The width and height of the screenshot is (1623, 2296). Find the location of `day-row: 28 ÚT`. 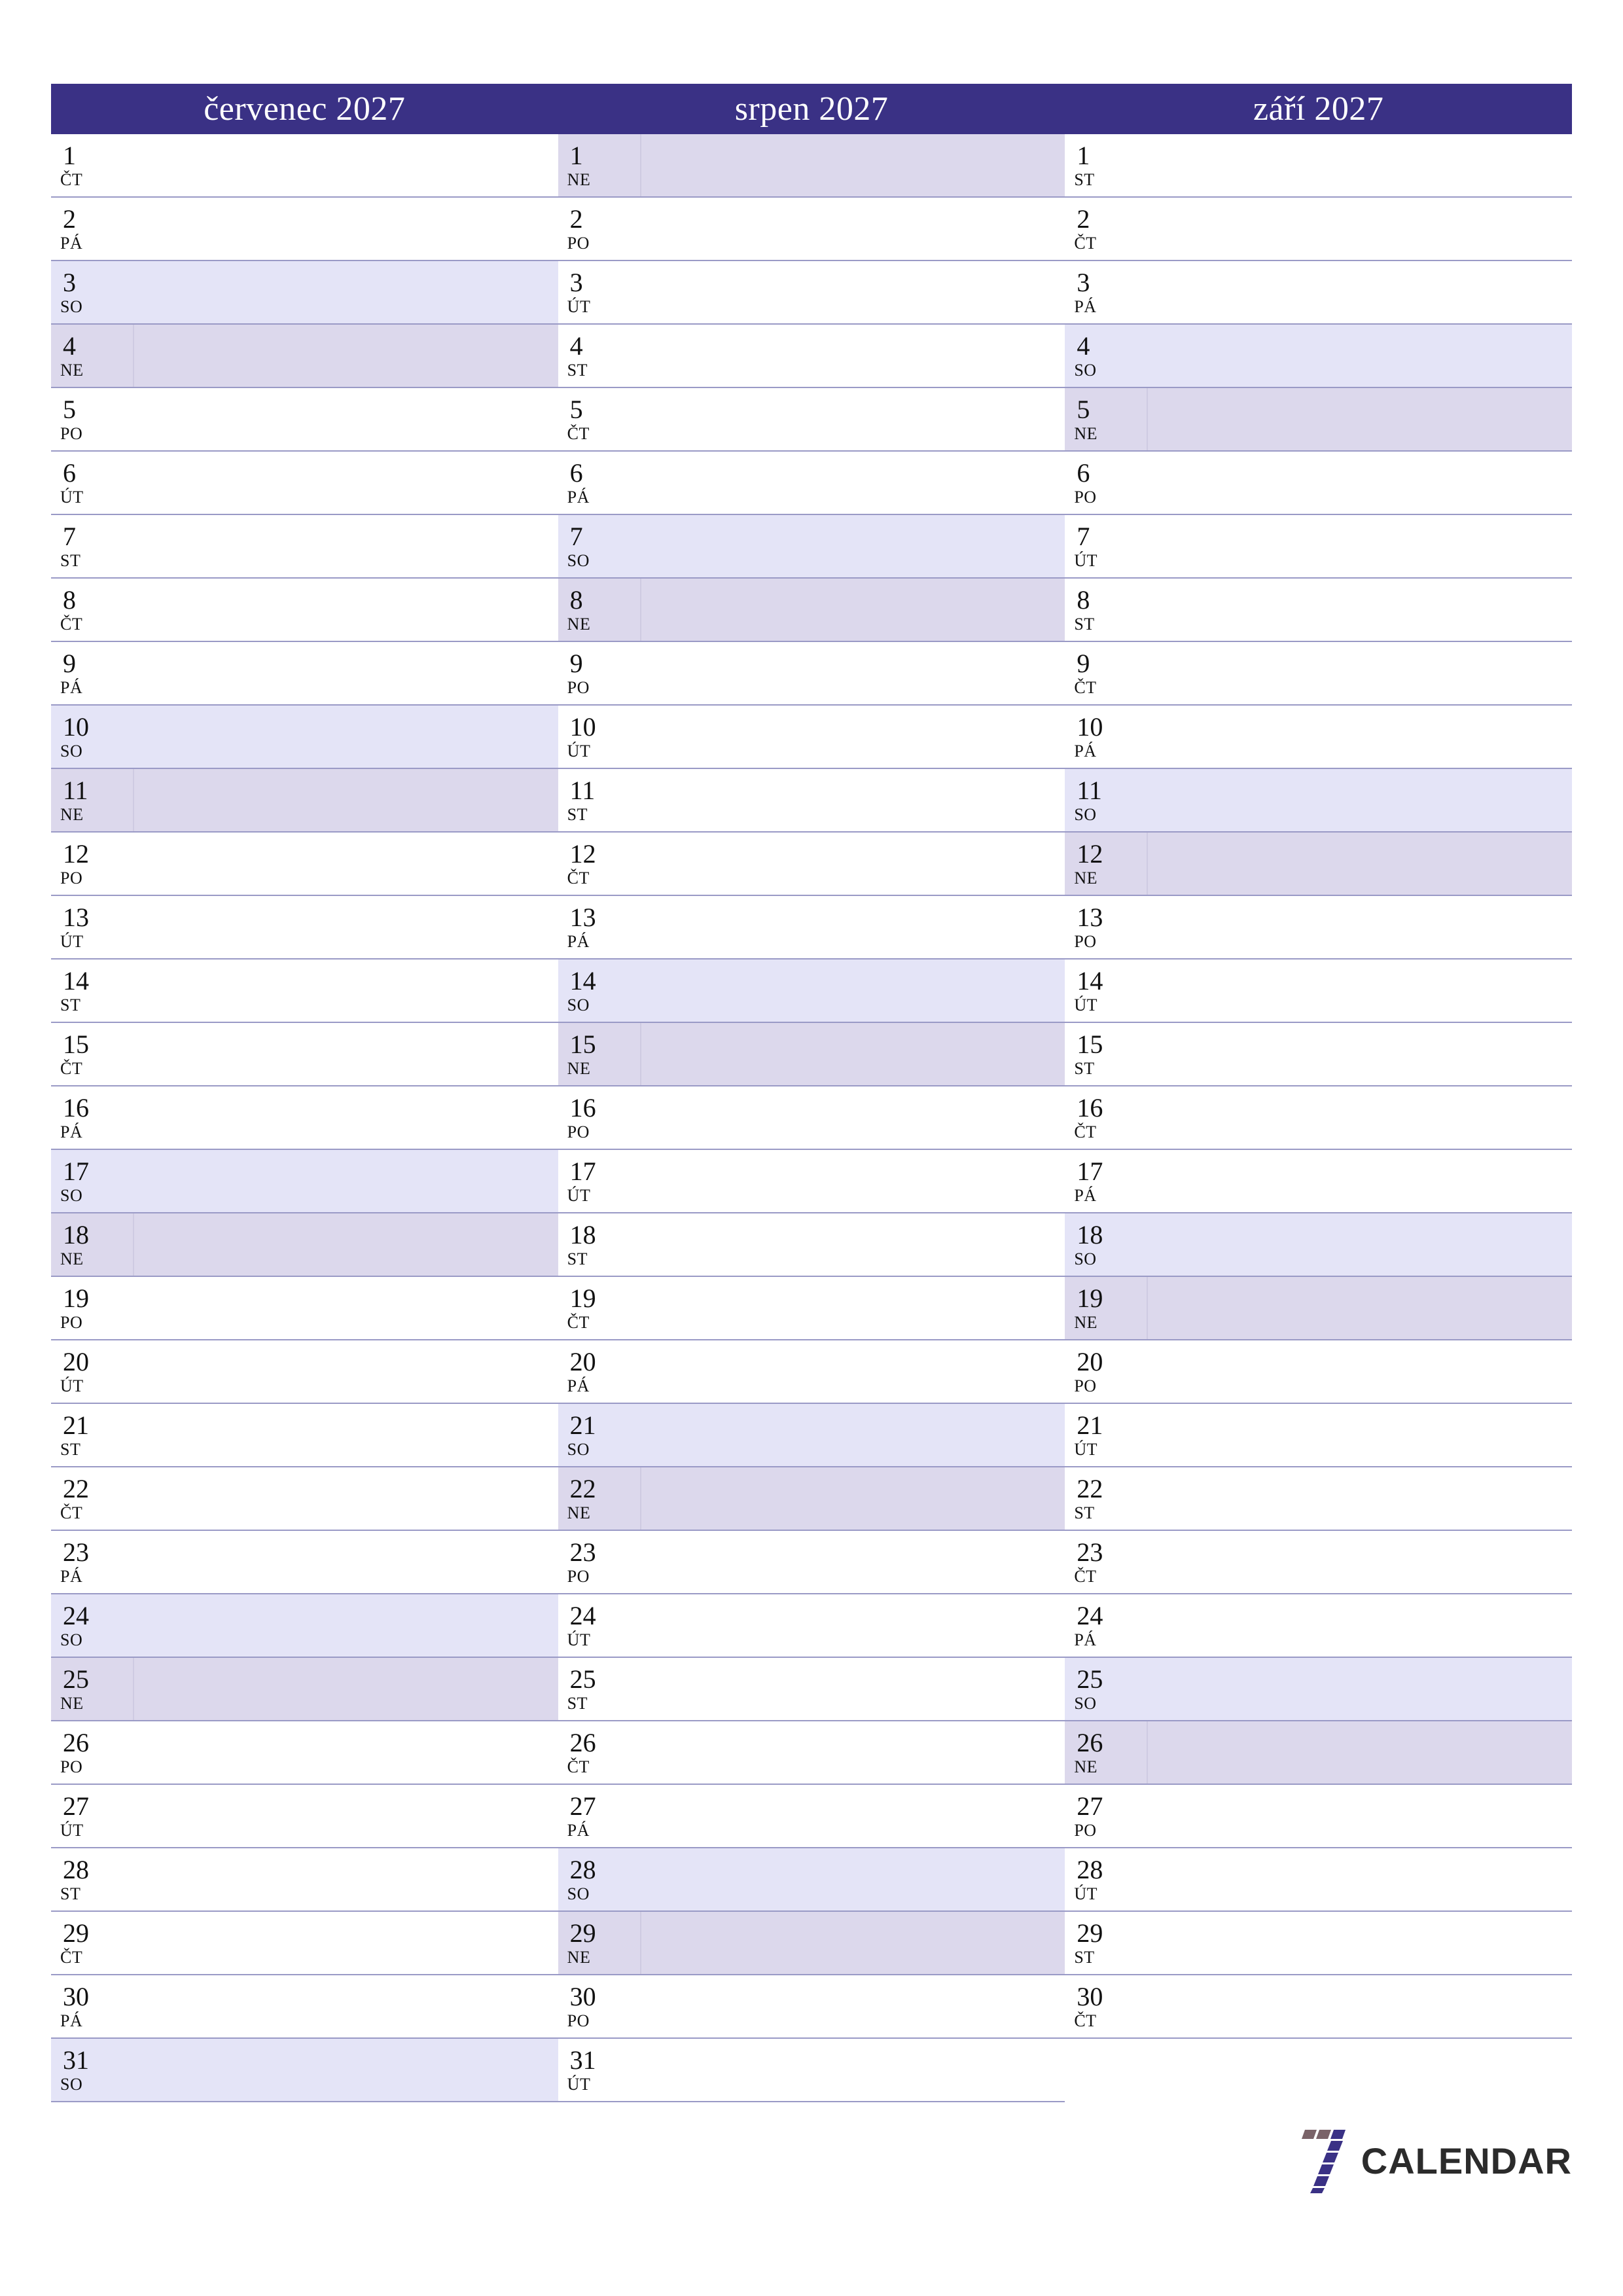

day-row: 28 ÚT is located at coordinates (1319, 1880).